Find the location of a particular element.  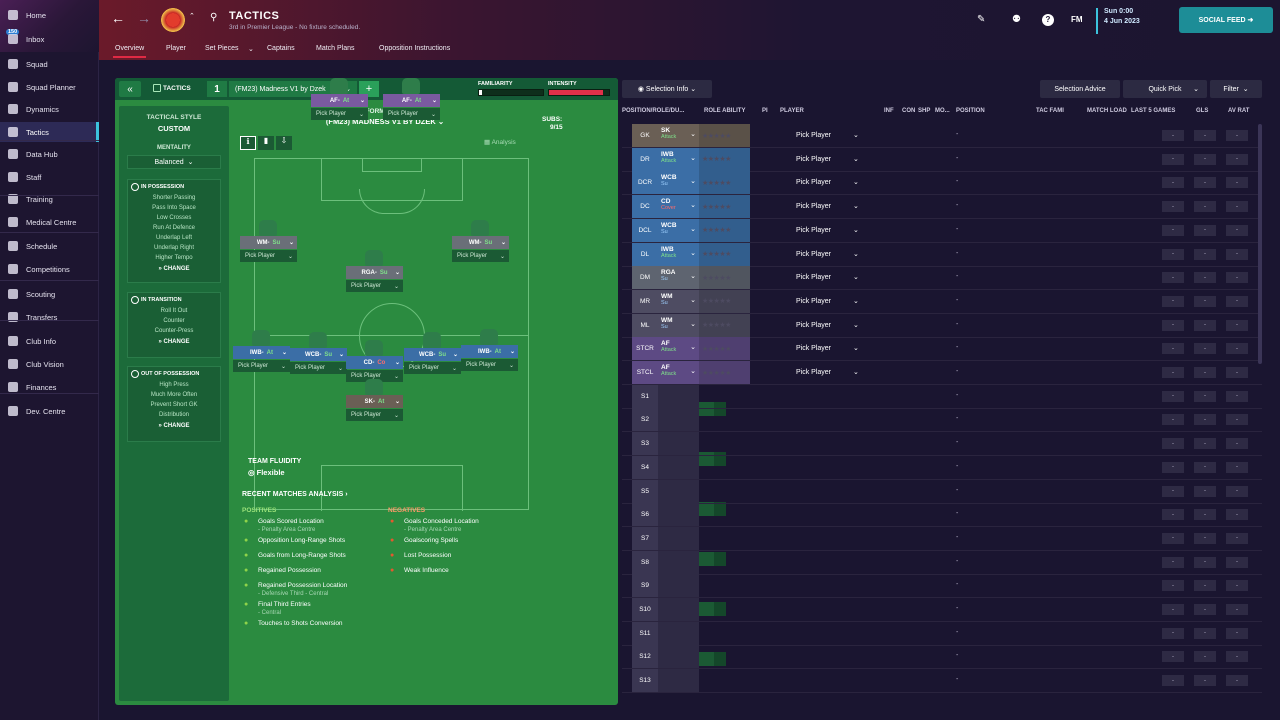

role-cell: WM Su ⌄ is located at coordinates (678, 301).